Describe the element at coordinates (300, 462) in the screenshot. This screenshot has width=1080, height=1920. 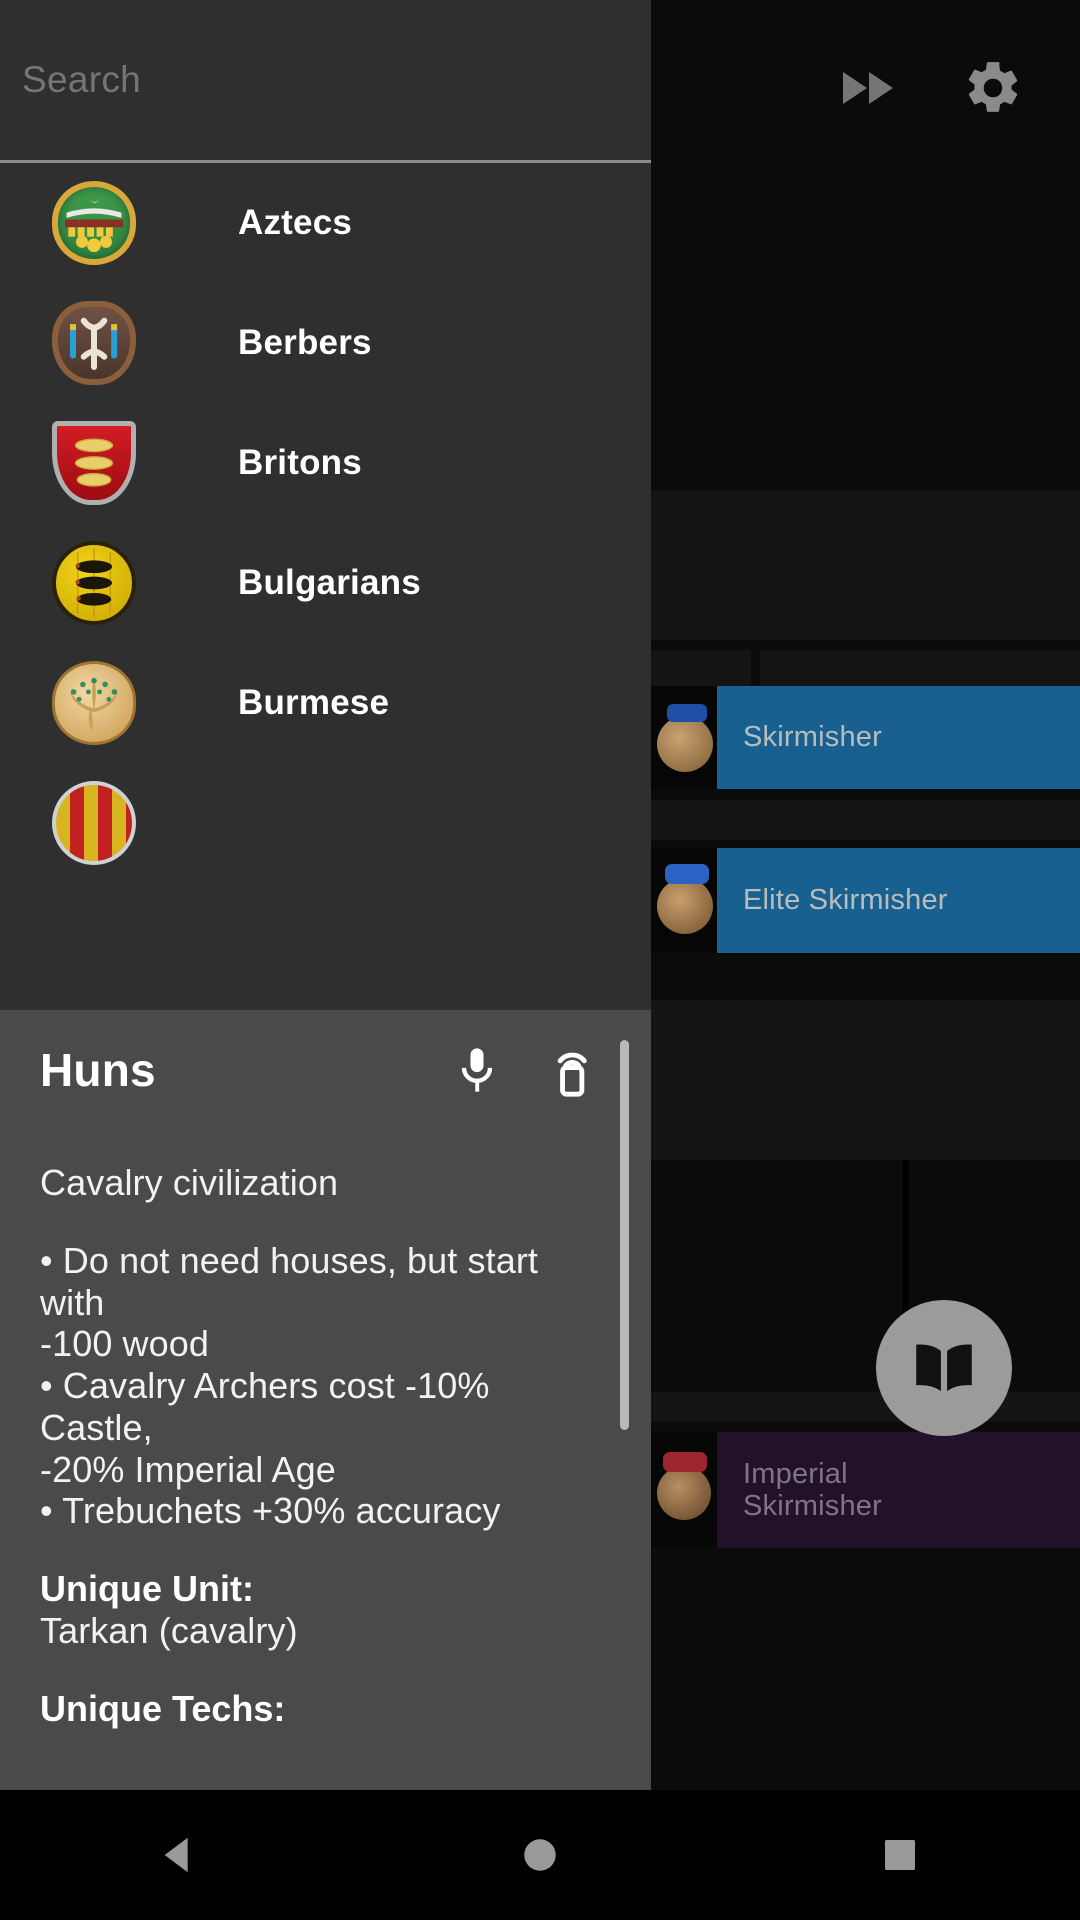
I see `civ-list-item-label: Britons` at that location.